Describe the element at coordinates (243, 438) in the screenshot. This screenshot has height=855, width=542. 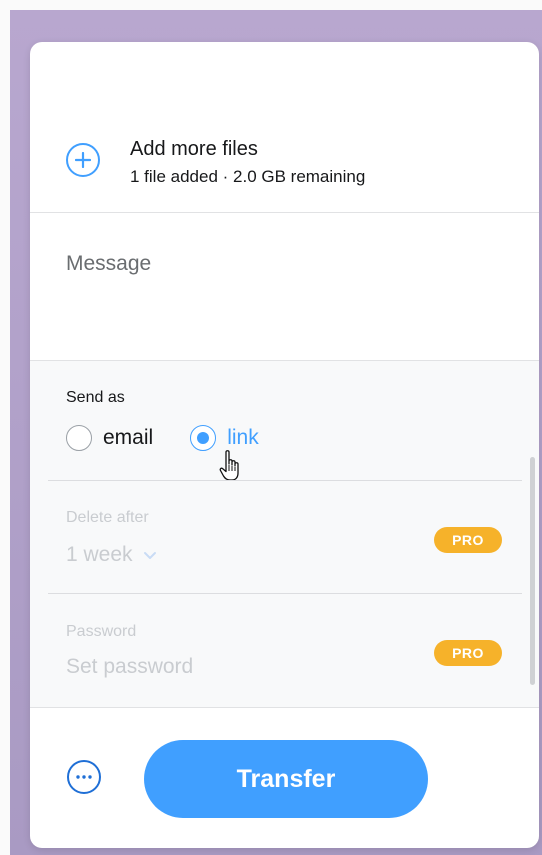
I see `radio-link-label: link` at that location.